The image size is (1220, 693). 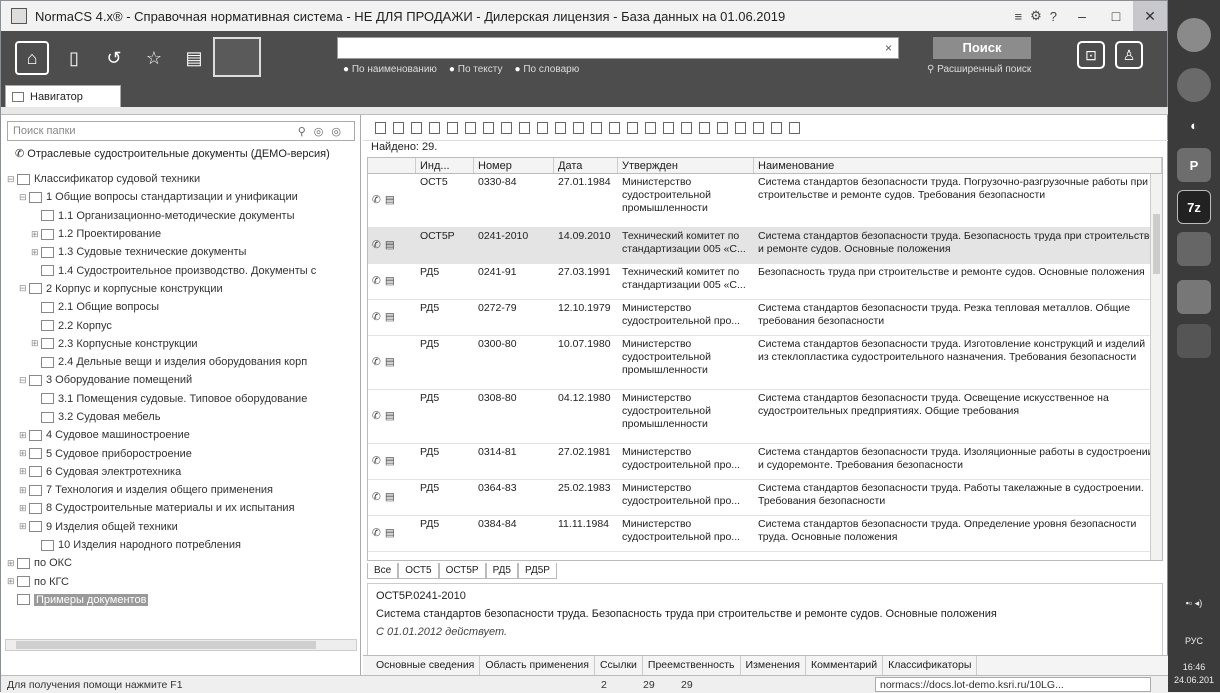 I want to click on detail-tab: Ссылки, so click(x=619, y=665).